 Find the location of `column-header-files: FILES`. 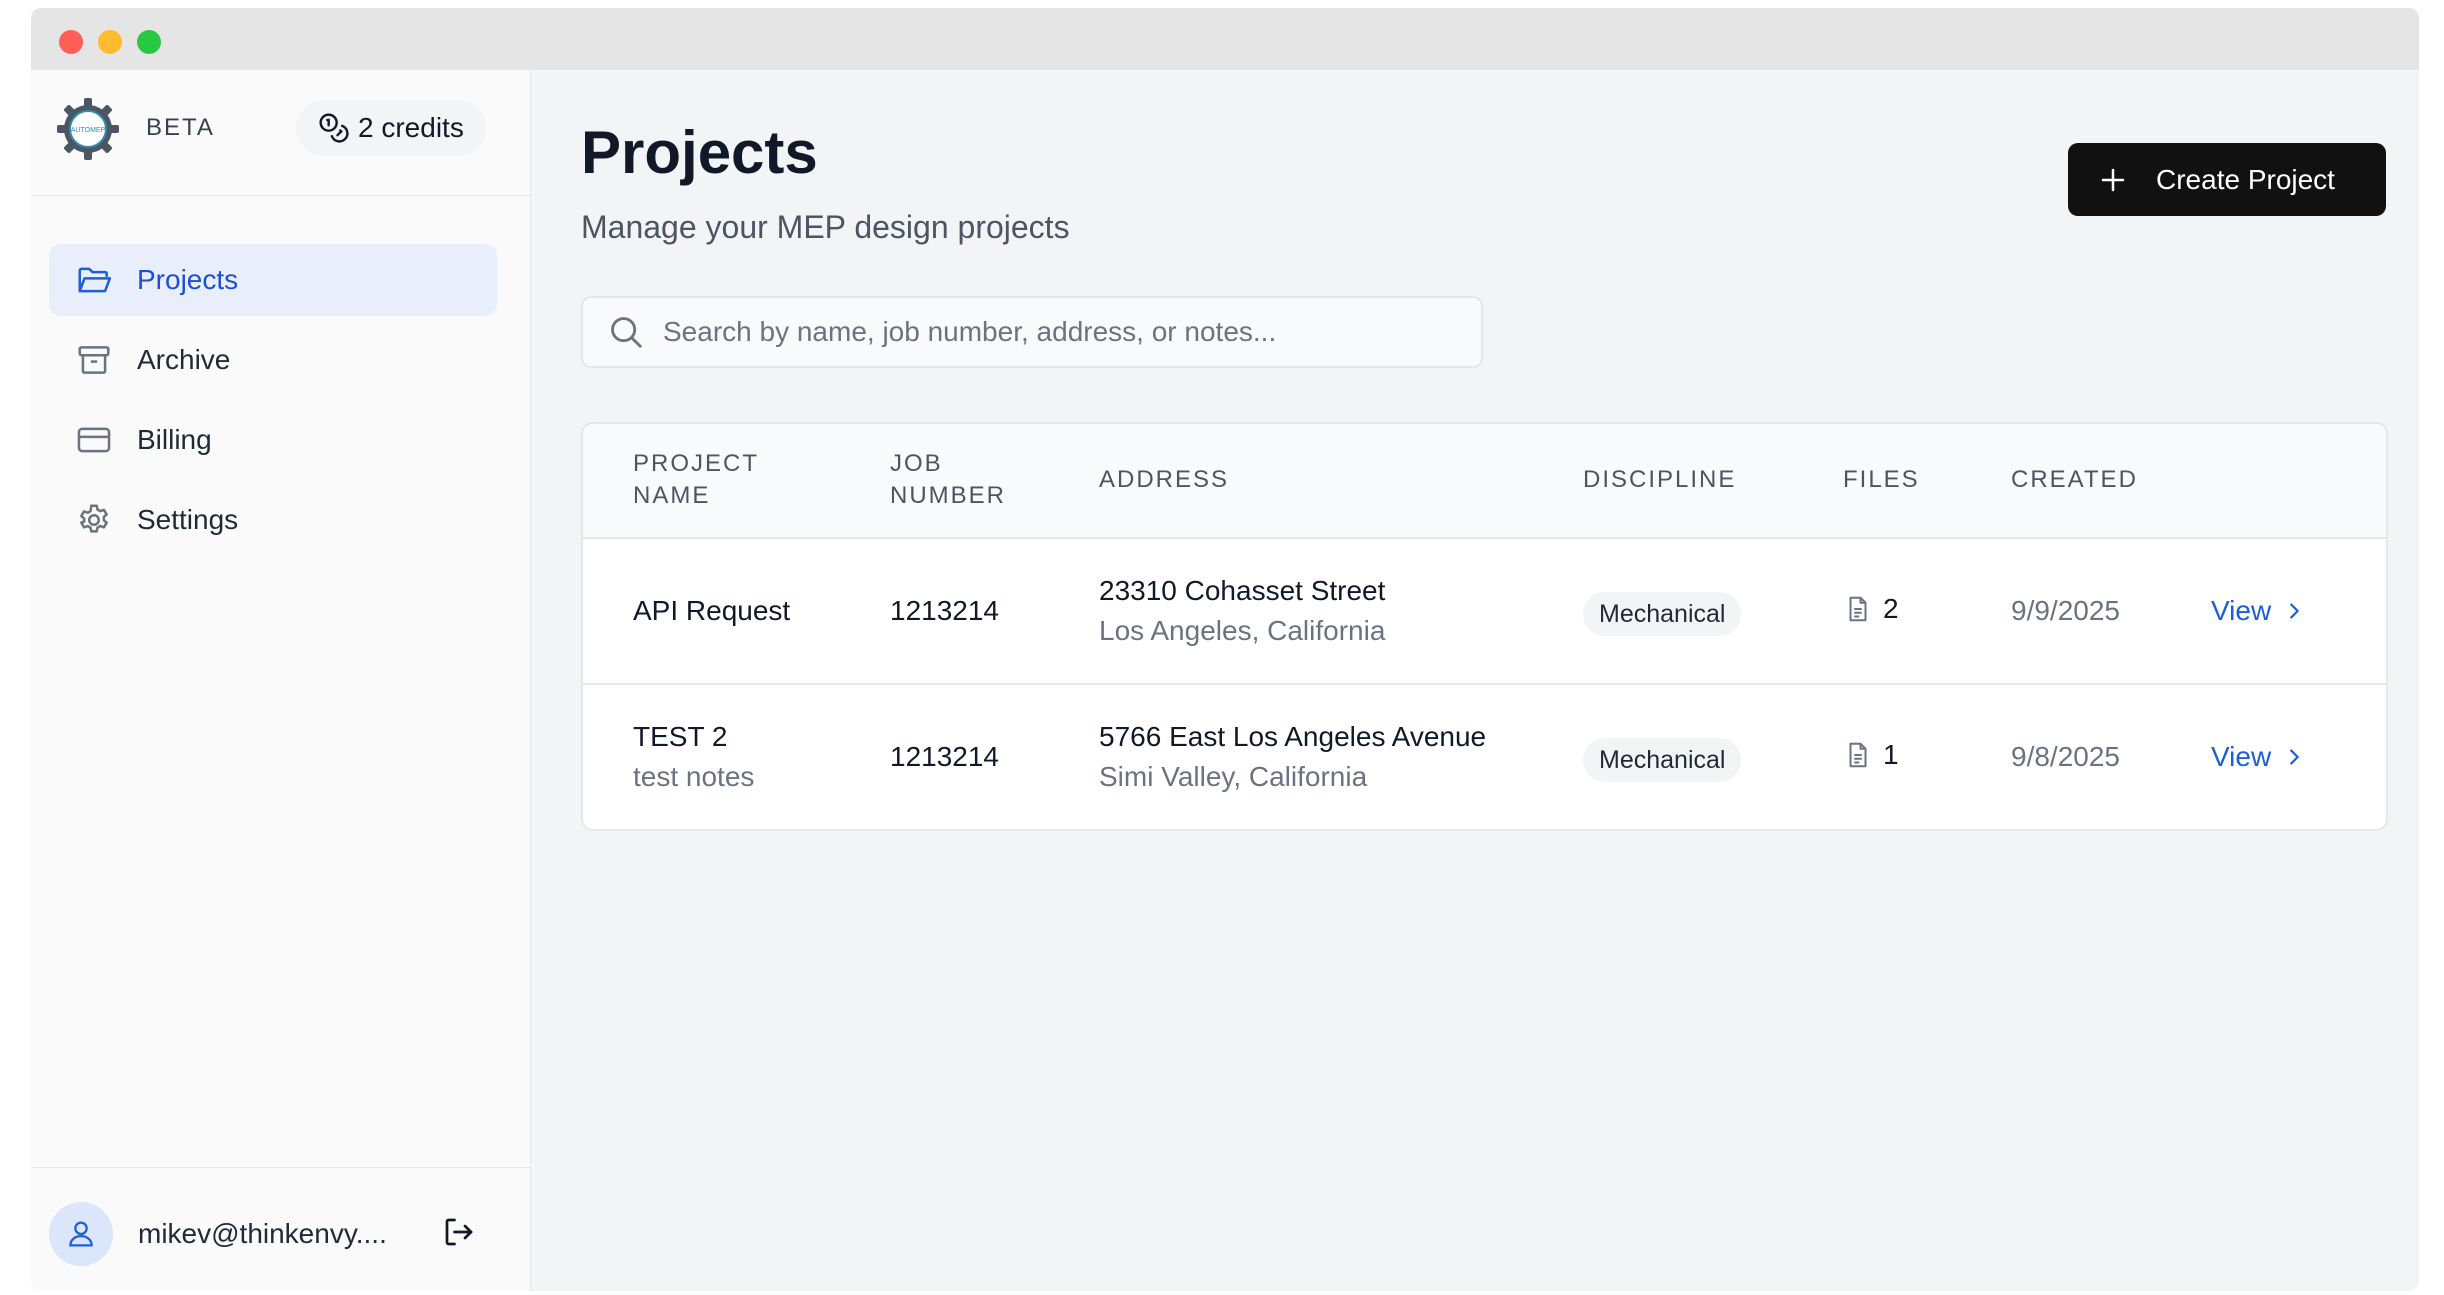

column-header-files: FILES is located at coordinates (1881, 480).